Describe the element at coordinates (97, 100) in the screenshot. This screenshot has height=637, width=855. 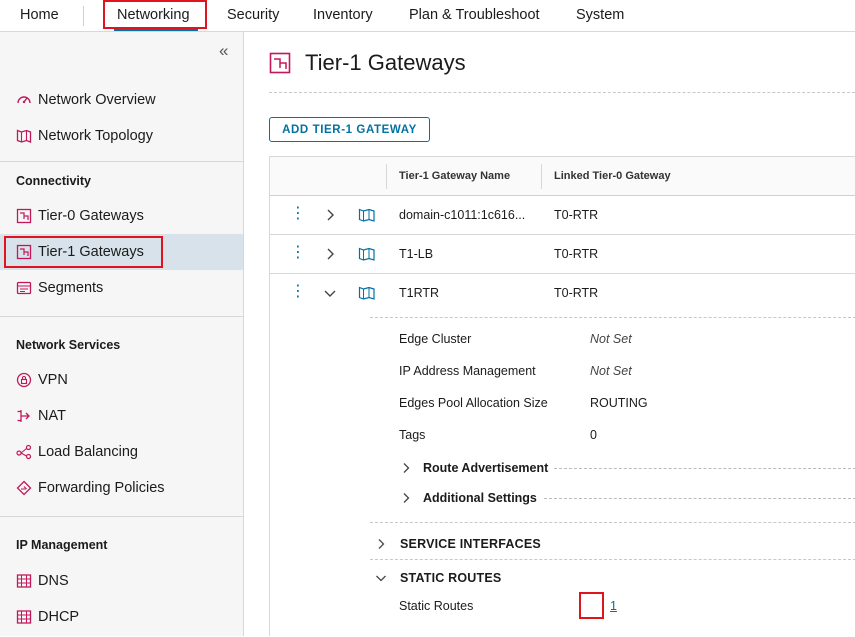
I see `sidebar-item-label: Network Overview` at that location.